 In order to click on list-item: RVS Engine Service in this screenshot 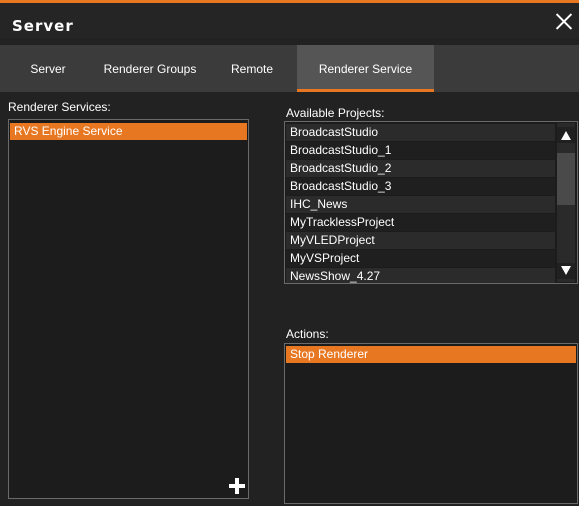, I will do `click(128, 131)`.